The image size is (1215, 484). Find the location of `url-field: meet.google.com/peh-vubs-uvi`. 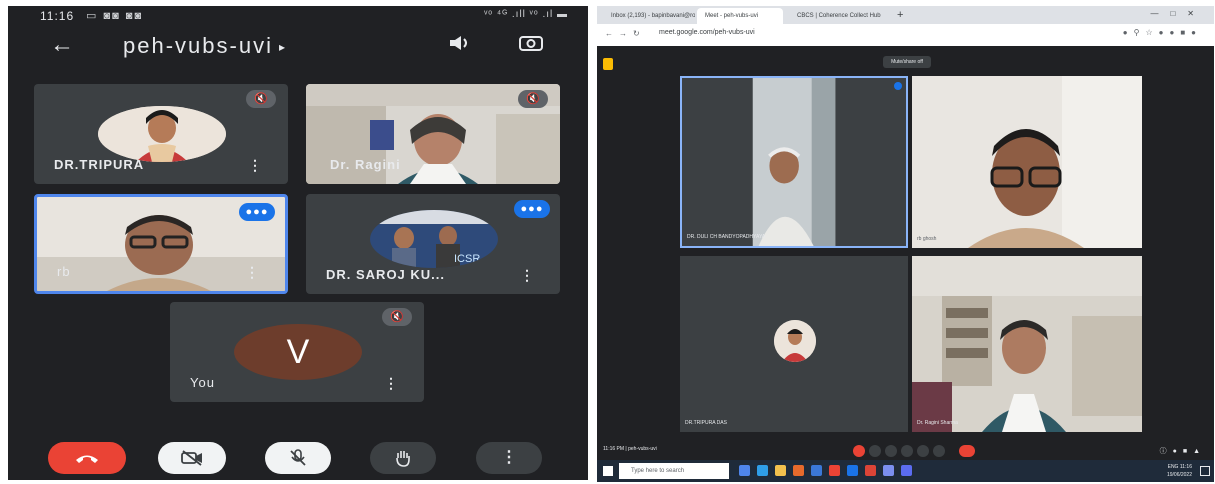

url-field: meet.google.com/peh-vubs-uvi is located at coordinates (707, 32).